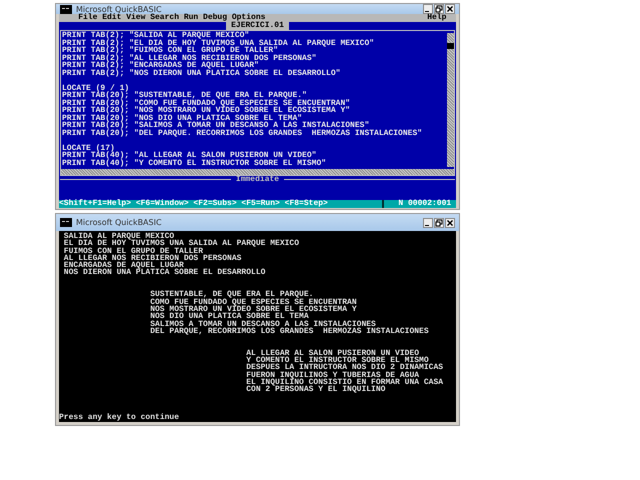  I want to click on code-line: PRINT TAB(2); "ENCARGADAS DE AQUEL LUGAR", so click(160, 66).